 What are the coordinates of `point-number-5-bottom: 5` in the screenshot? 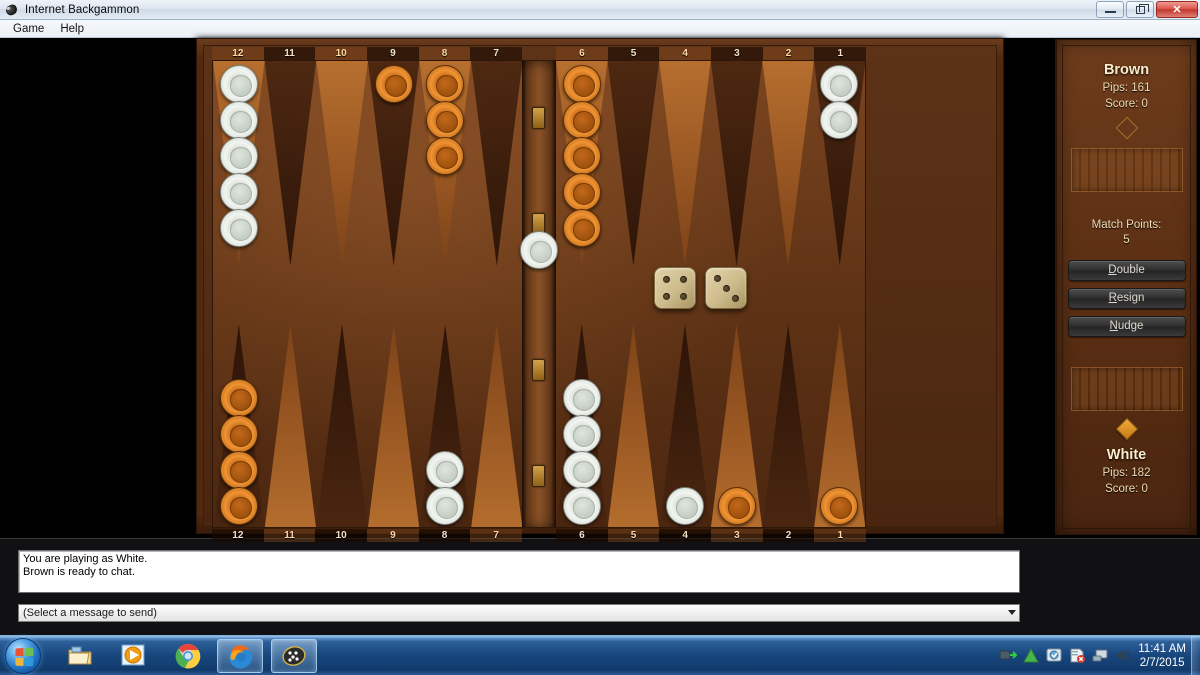 It's located at (633, 535).